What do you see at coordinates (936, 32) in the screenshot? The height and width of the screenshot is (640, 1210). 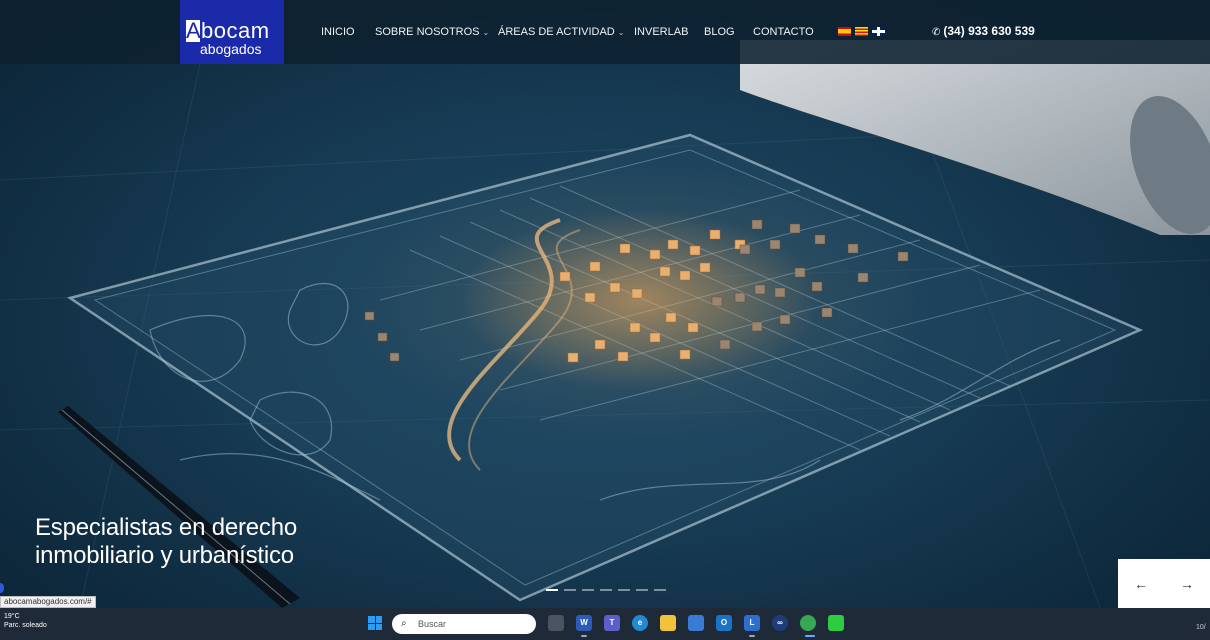 I see `phone-icon: ✆` at bounding box center [936, 32].